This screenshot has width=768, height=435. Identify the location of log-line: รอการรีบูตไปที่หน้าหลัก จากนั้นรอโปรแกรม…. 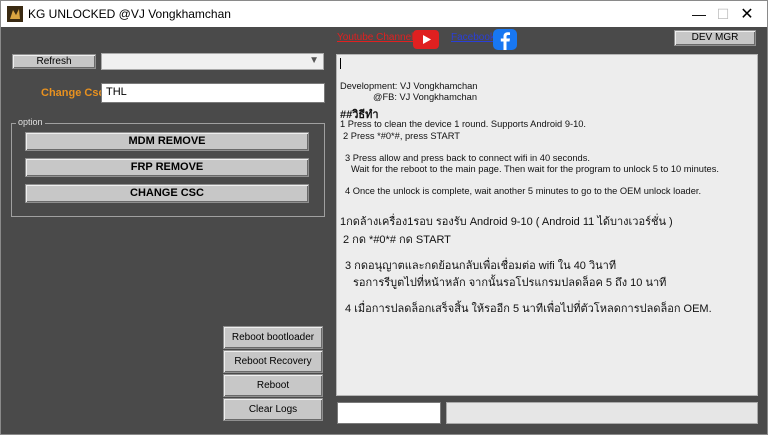
(510, 283).